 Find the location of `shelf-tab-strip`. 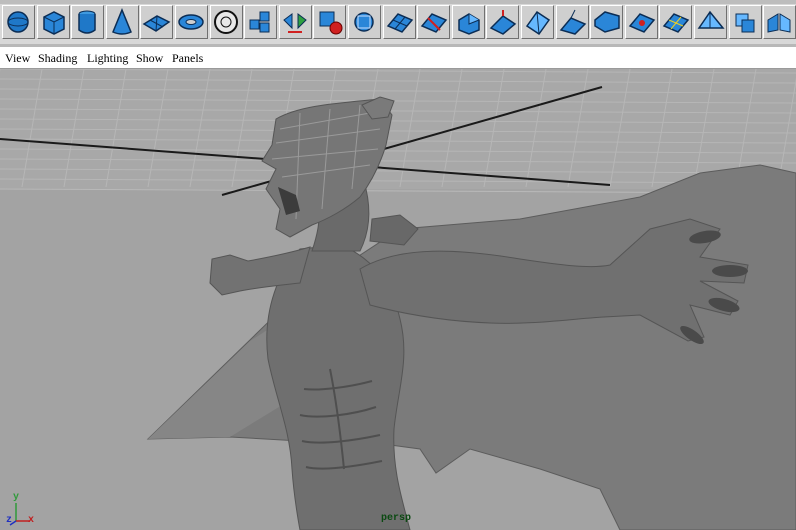

shelf-tab-strip is located at coordinates (398, 2).